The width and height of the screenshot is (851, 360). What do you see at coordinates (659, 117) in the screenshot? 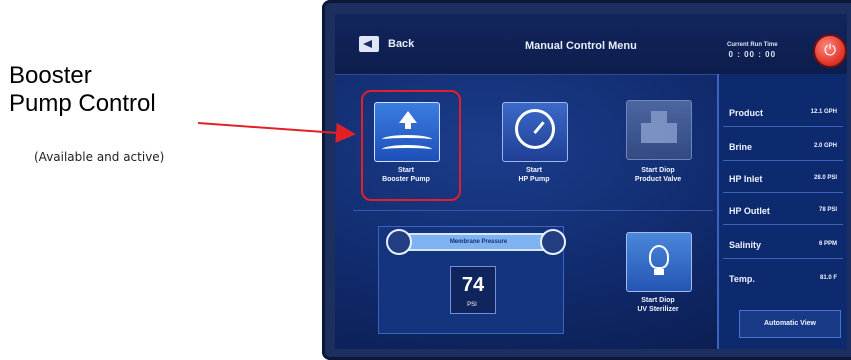
I see `valve-icon` at bounding box center [659, 117].